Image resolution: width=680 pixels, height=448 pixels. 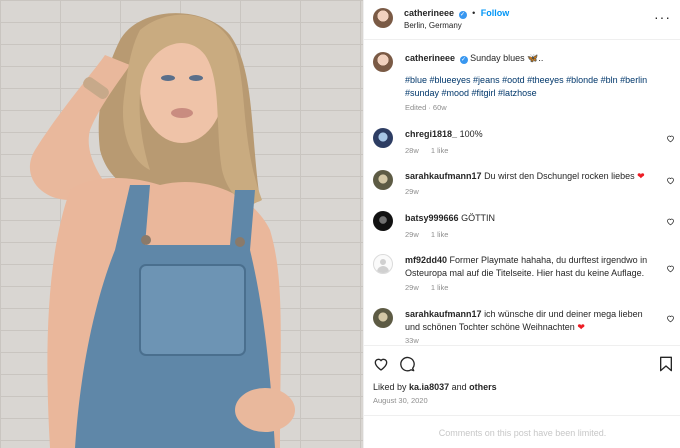 I want to click on post-date: August 30, 2020, so click(x=400, y=400).